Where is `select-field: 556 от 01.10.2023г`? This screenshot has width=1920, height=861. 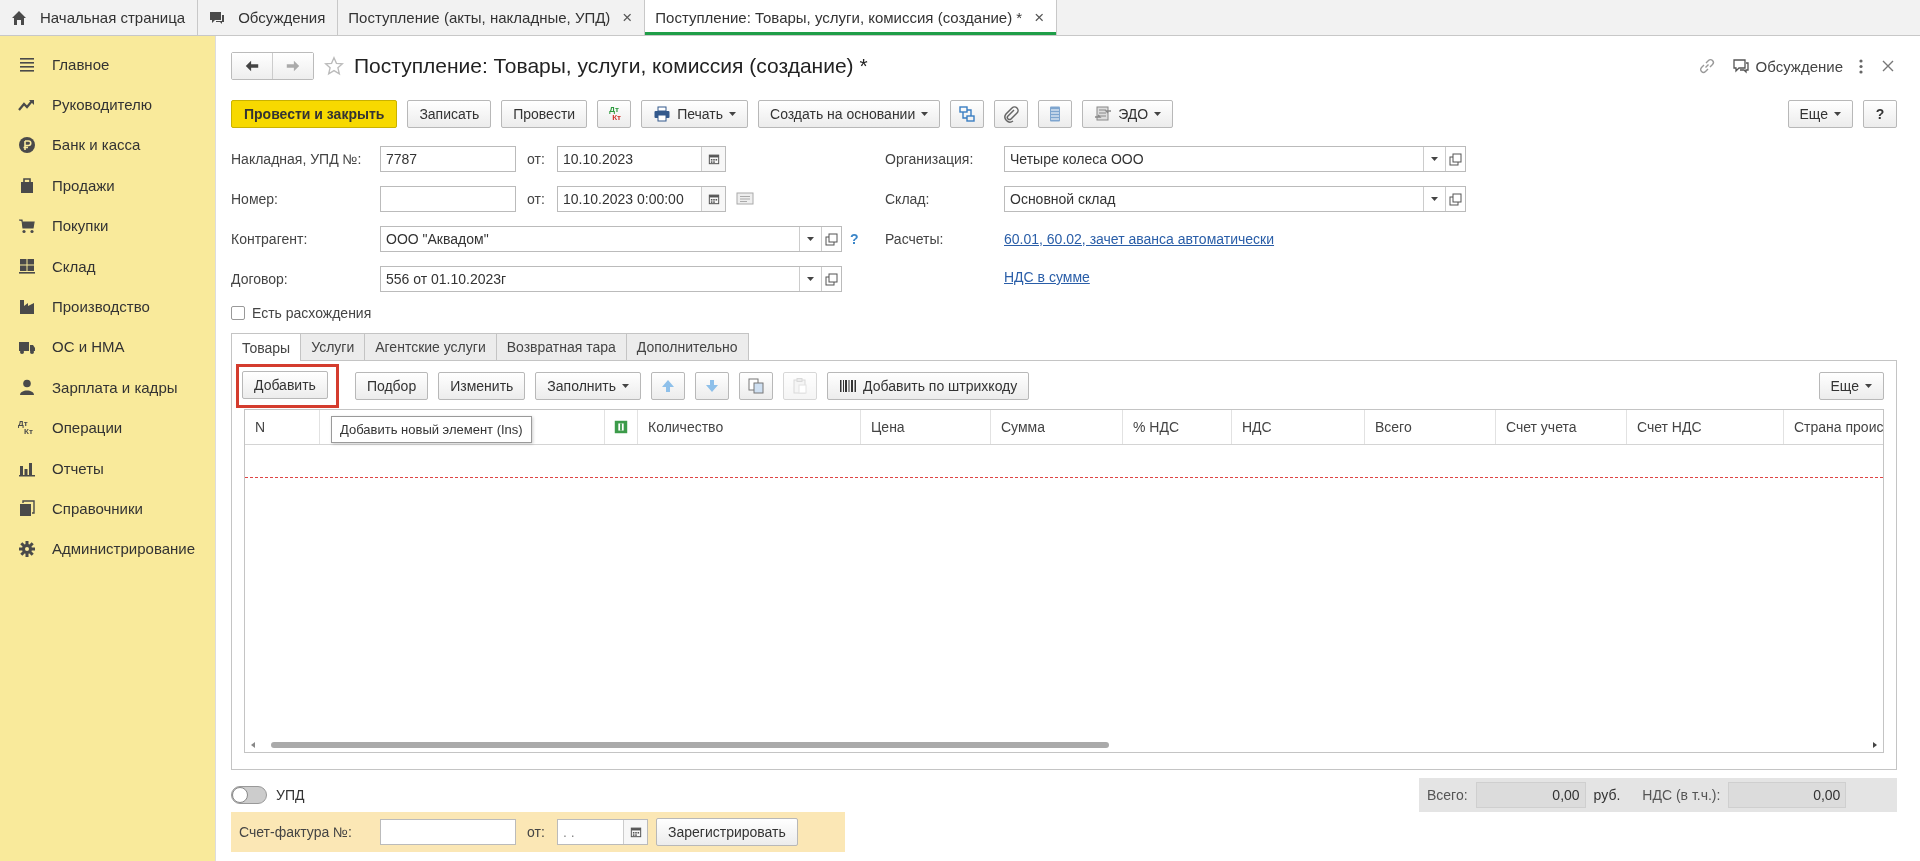 select-field: 556 от 01.10.2023г is located at coordinates (611, 279).